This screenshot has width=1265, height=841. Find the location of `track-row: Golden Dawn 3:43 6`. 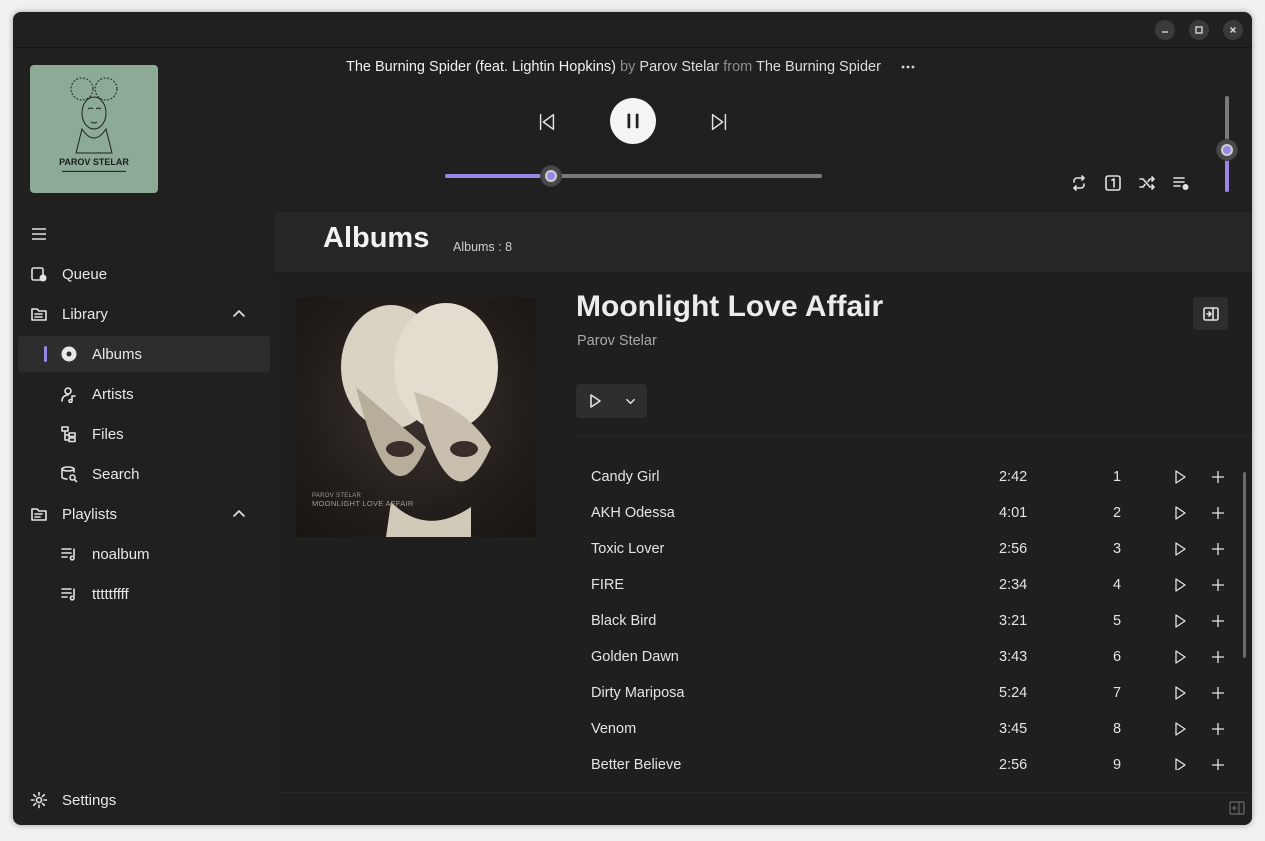

track-row: Golden Dawn 3:43 6 is located at coordinates (907, 657).